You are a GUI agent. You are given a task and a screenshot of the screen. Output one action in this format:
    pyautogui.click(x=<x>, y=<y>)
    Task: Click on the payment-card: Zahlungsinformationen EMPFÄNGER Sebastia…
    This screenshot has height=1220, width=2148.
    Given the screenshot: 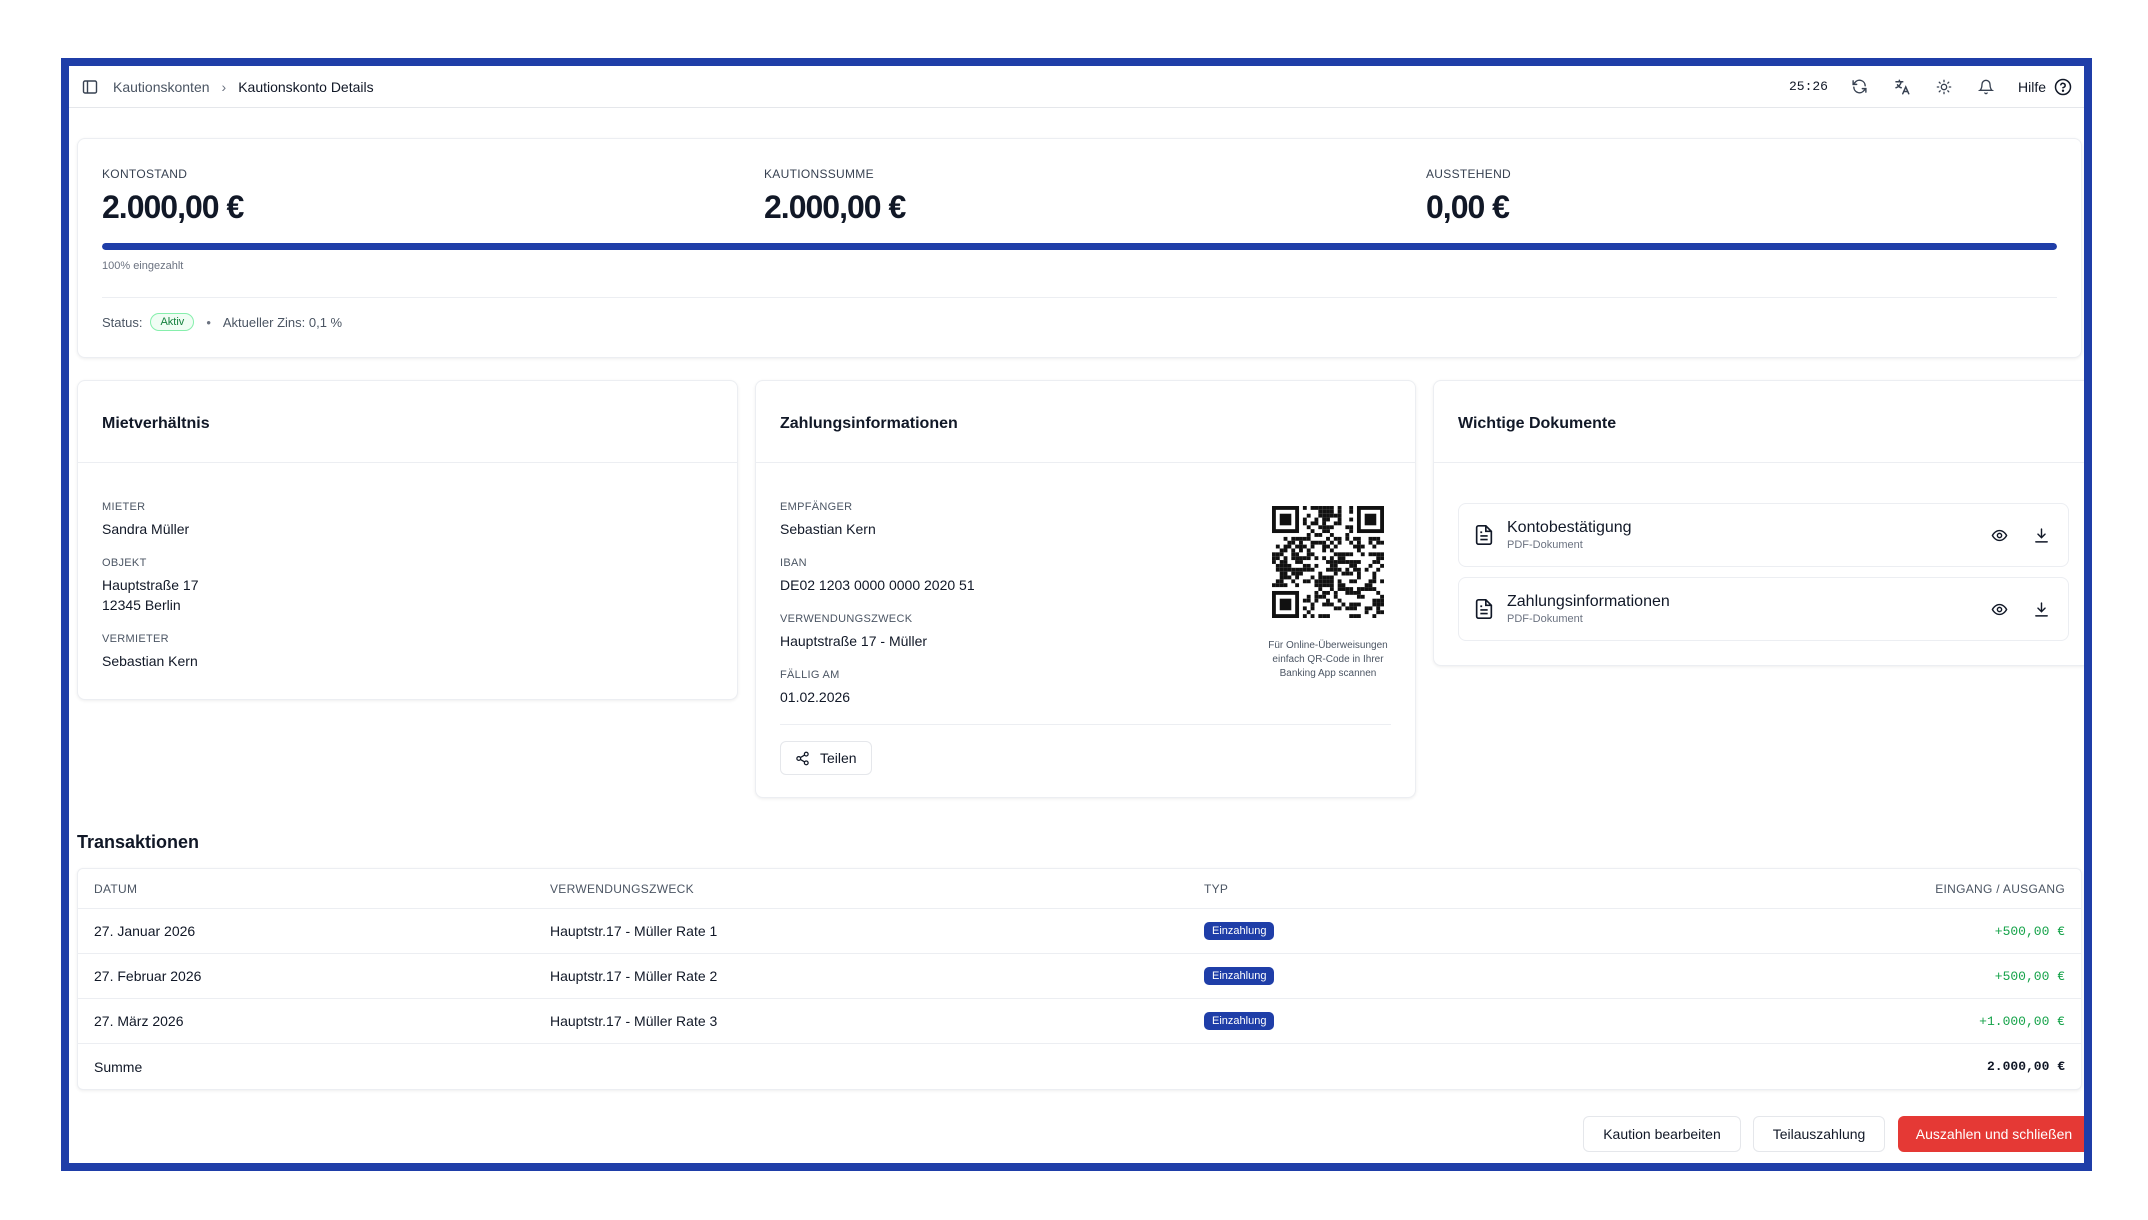 What is the action you would take?
    pyautogui.click(x=1085, y=589)
    